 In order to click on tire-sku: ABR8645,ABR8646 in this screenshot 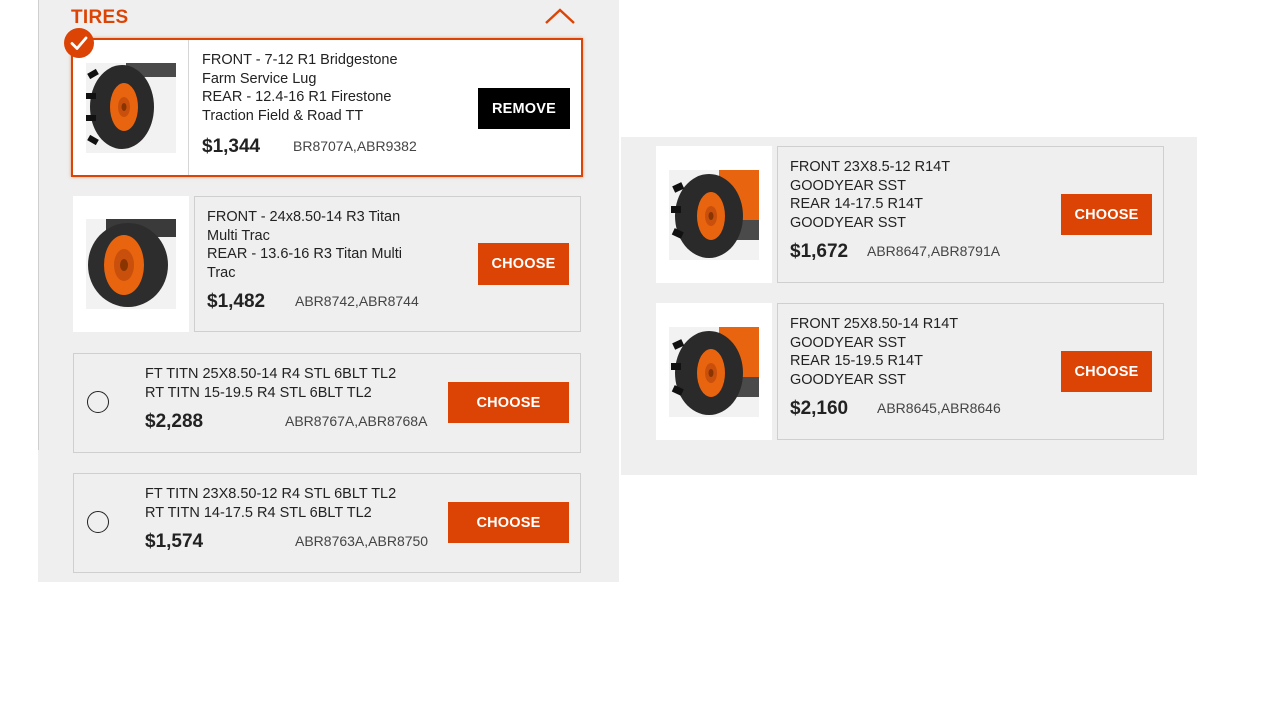, I will do `click(939, 408)`.